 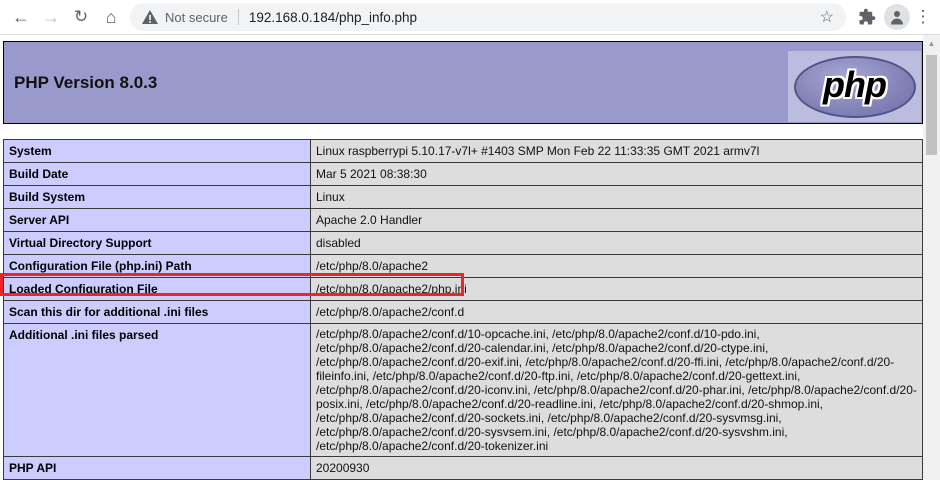 I want to click on vertical-scrollbar: ▲, so click(x=931, y=257).